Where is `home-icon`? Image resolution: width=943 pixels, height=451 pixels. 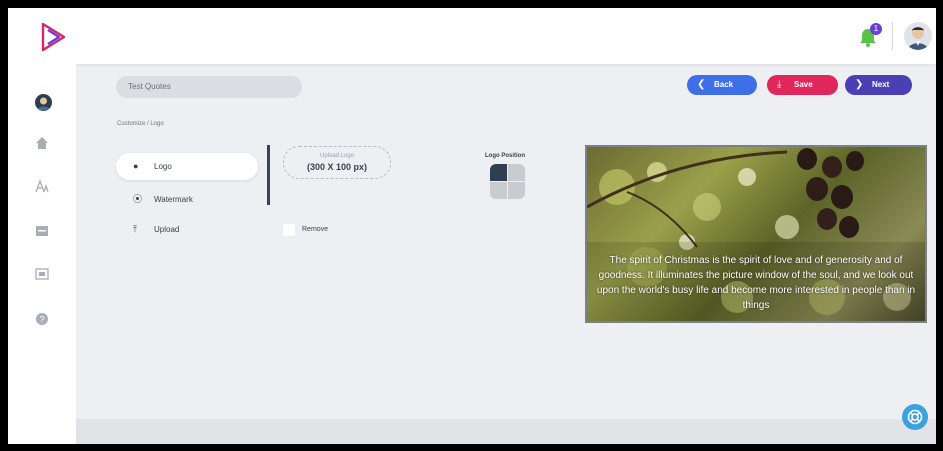
home-icon is located at coordinates (42, 144).